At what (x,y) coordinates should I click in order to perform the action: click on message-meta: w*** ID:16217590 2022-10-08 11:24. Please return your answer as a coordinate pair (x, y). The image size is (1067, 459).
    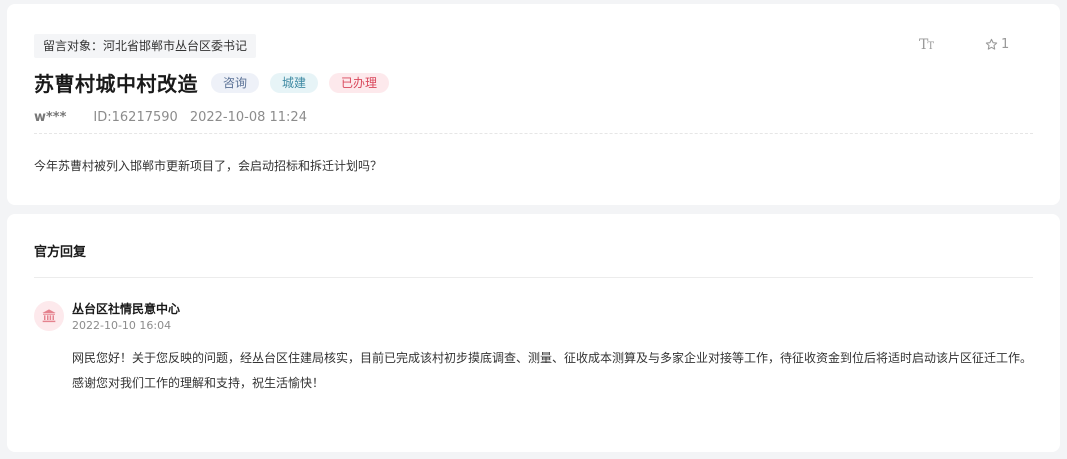
    Looking at the image, I should click on (170, 117).